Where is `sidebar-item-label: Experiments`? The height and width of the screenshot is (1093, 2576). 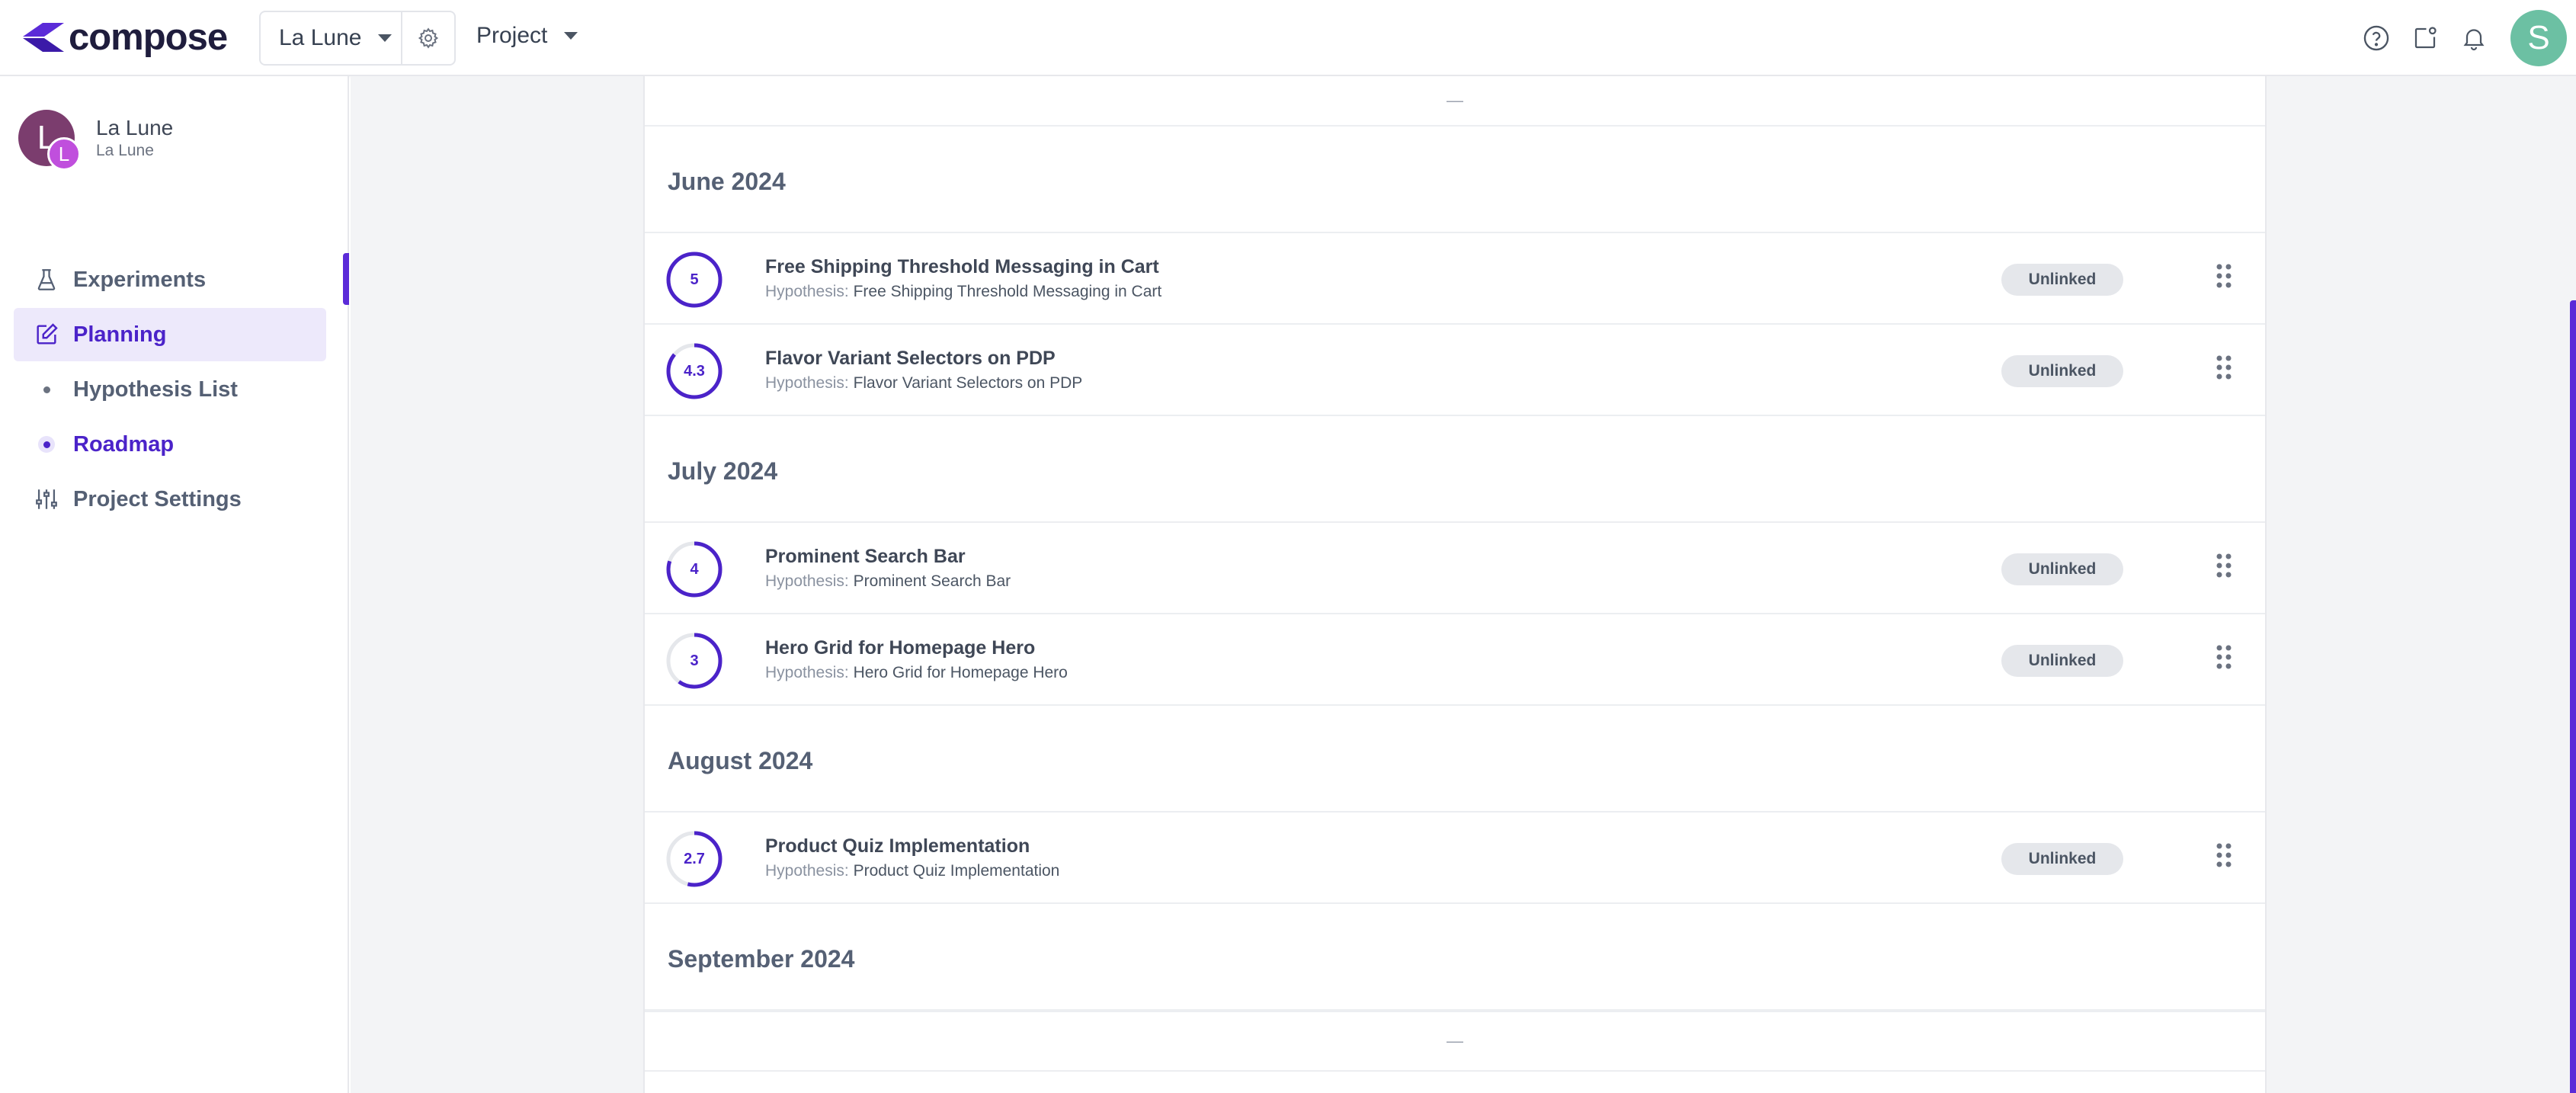
sidebar-item-label: Experiments is located at coordinates (140, 279).